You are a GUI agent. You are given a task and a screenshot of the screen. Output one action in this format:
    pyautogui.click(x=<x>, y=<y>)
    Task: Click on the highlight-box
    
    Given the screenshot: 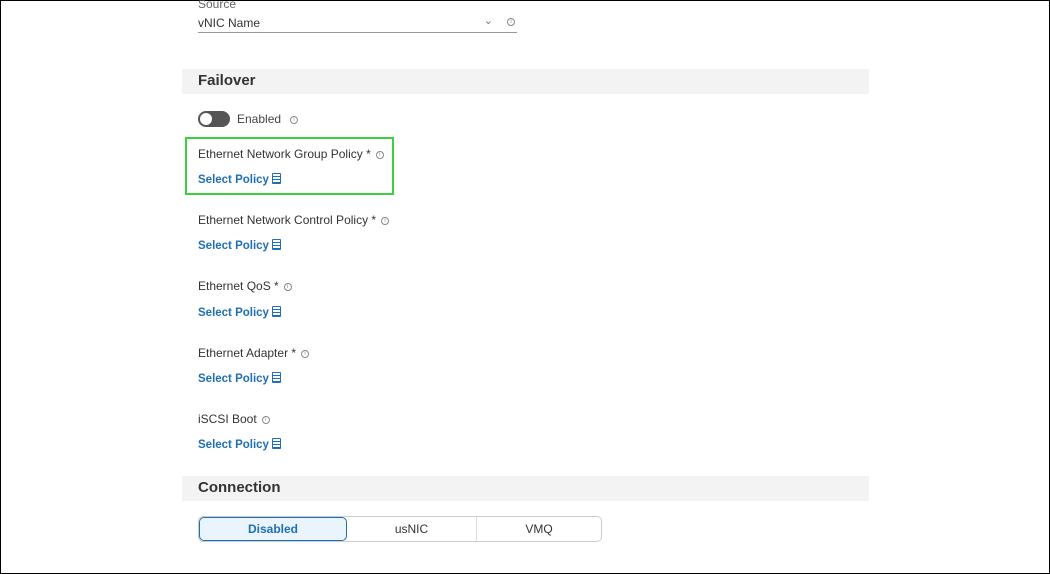 What is the action you would take?
    pyautogui.click(x=289, y=166)
    